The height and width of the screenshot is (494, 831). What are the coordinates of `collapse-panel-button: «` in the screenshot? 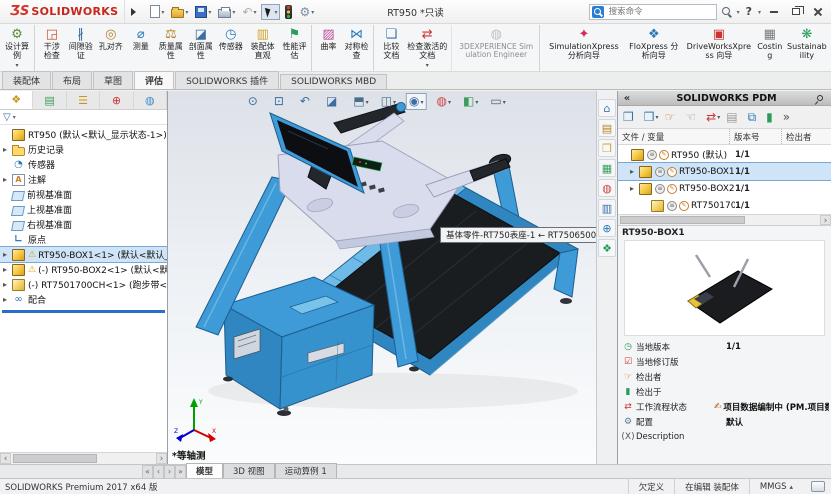 It's located at (627, 98).